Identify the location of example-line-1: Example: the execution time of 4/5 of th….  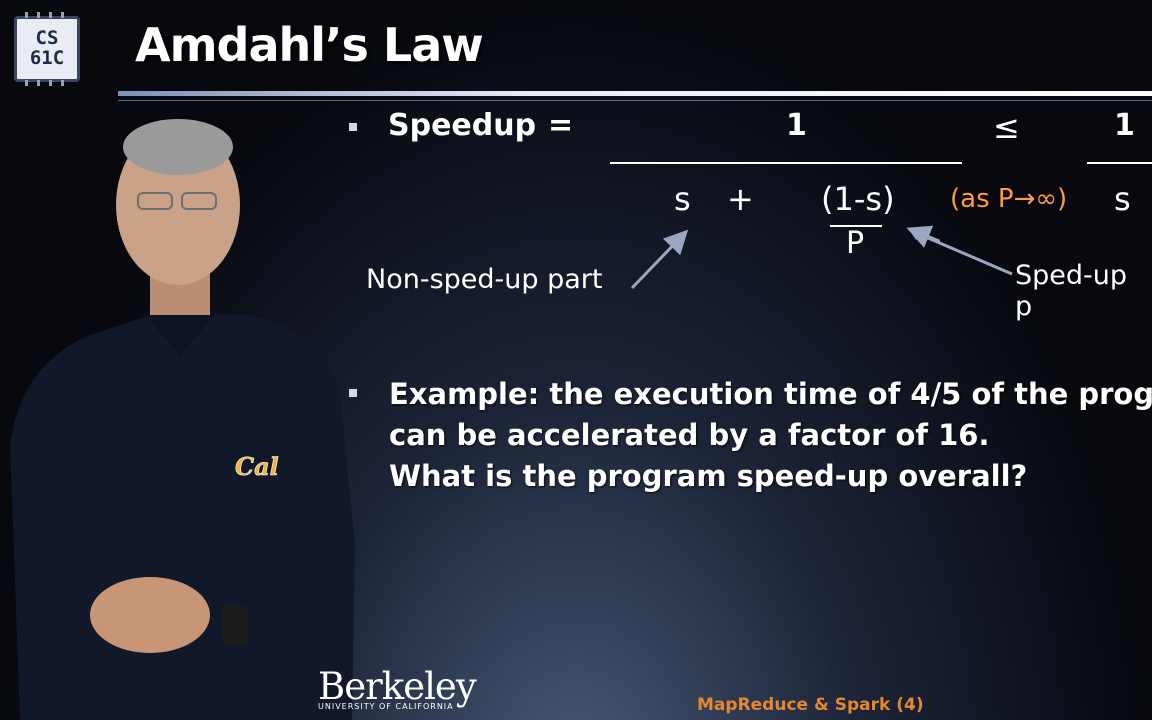
(770, 394).